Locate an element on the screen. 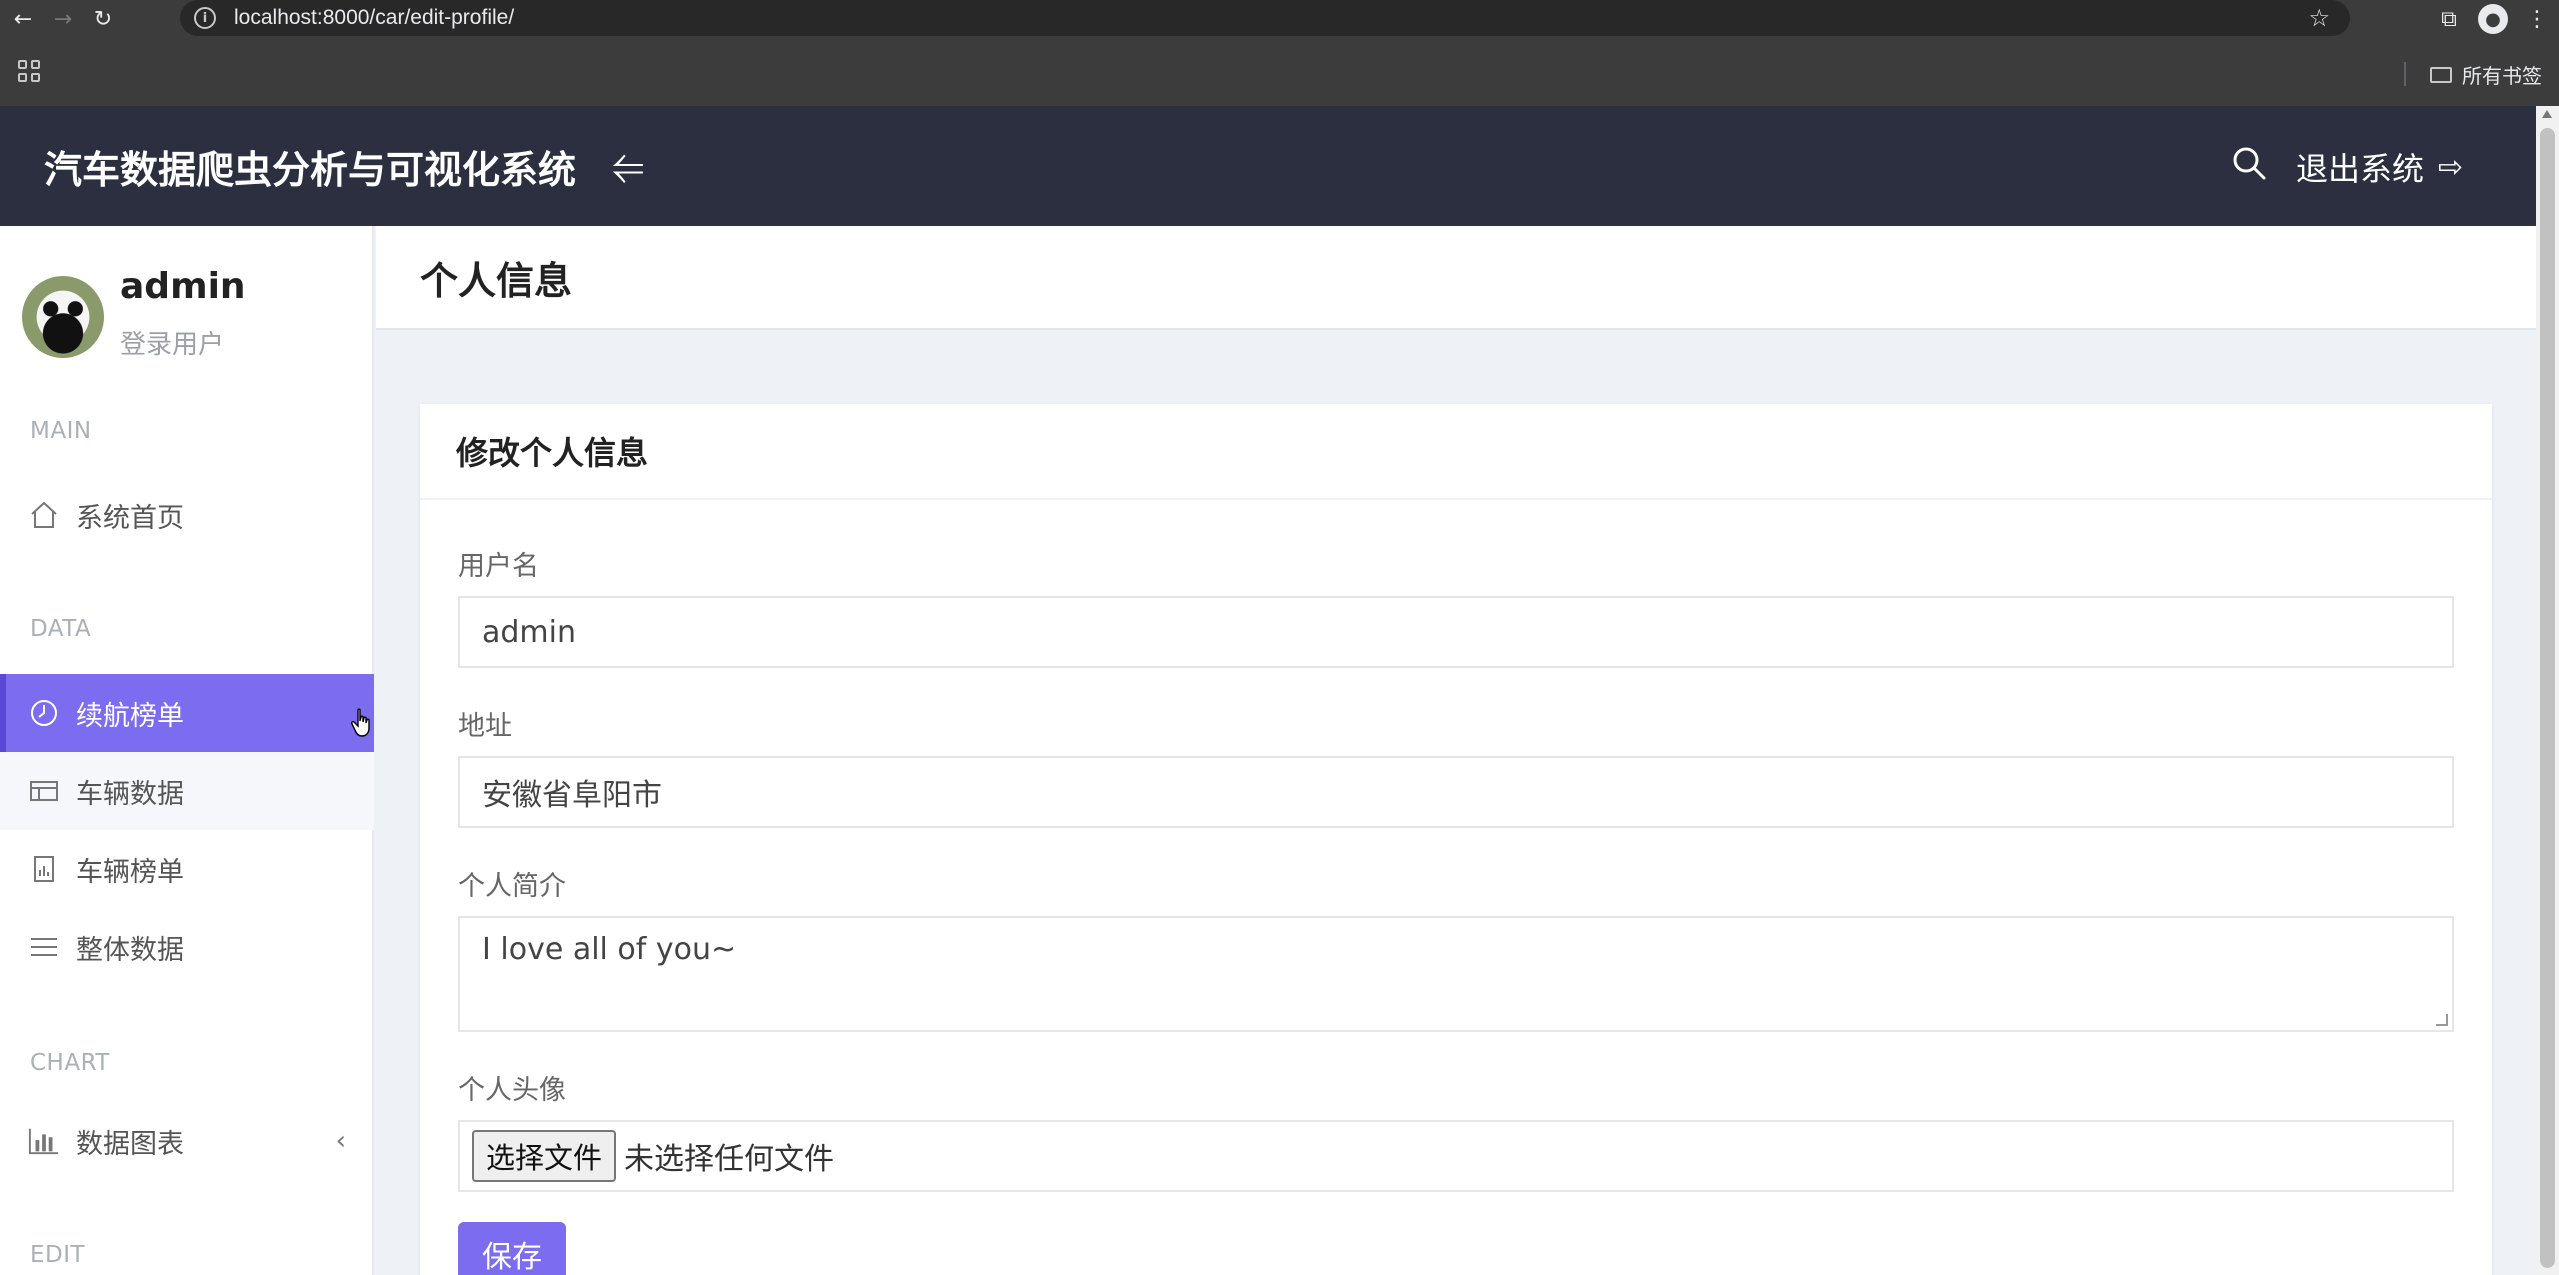  browser-menu-icon: ⋮ is located at coordinates (2537, 19).